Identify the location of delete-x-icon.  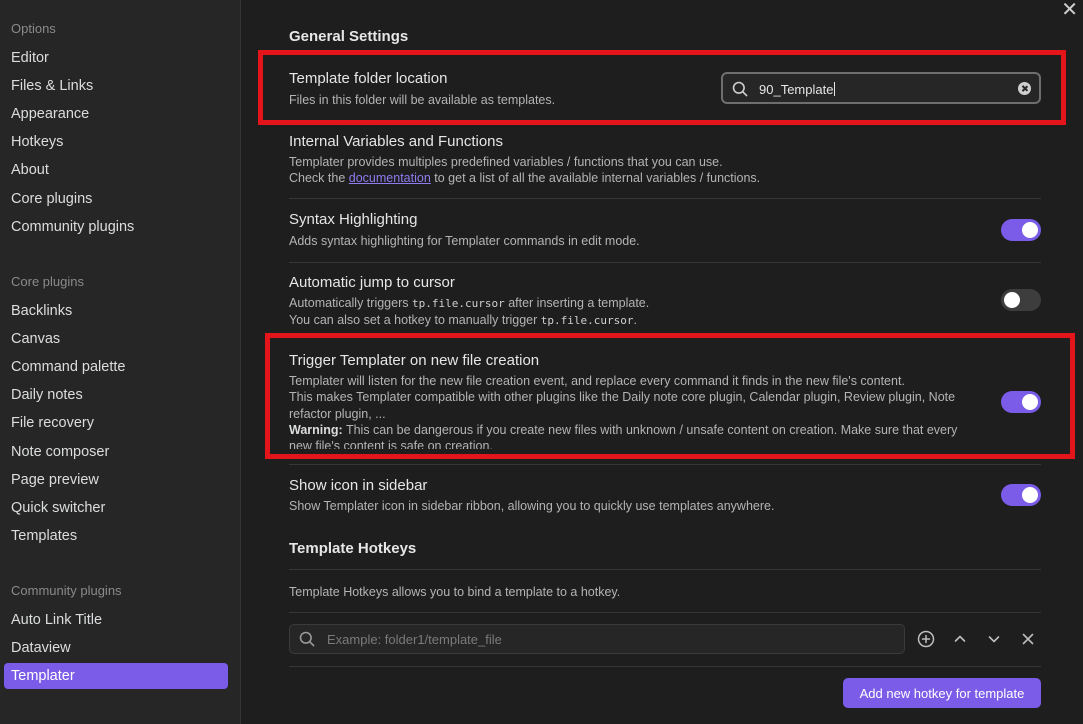
(1028, 639).